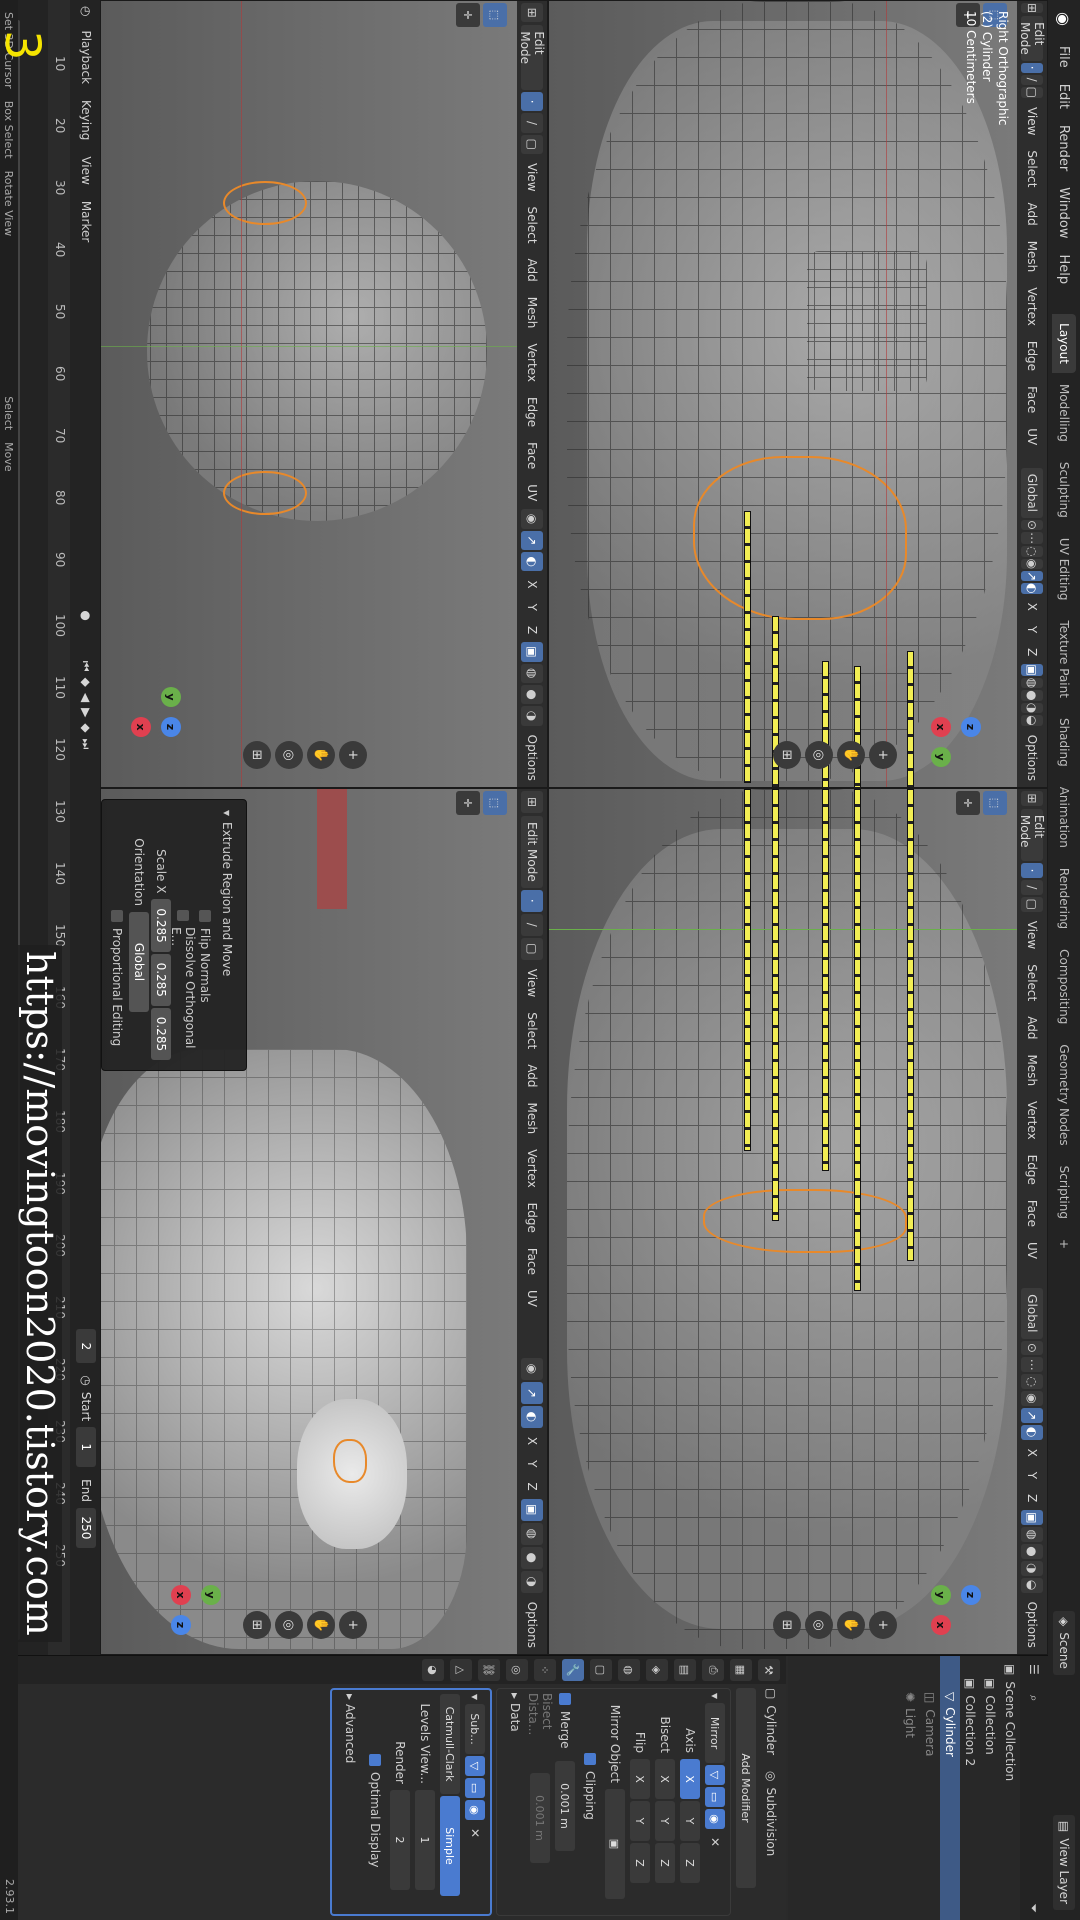 The width and height of the screenshot is (1080, 1920). Describe the element at coordinates (515, 1696) in the screenshot. I see `expand-icon: ▸` at that location.